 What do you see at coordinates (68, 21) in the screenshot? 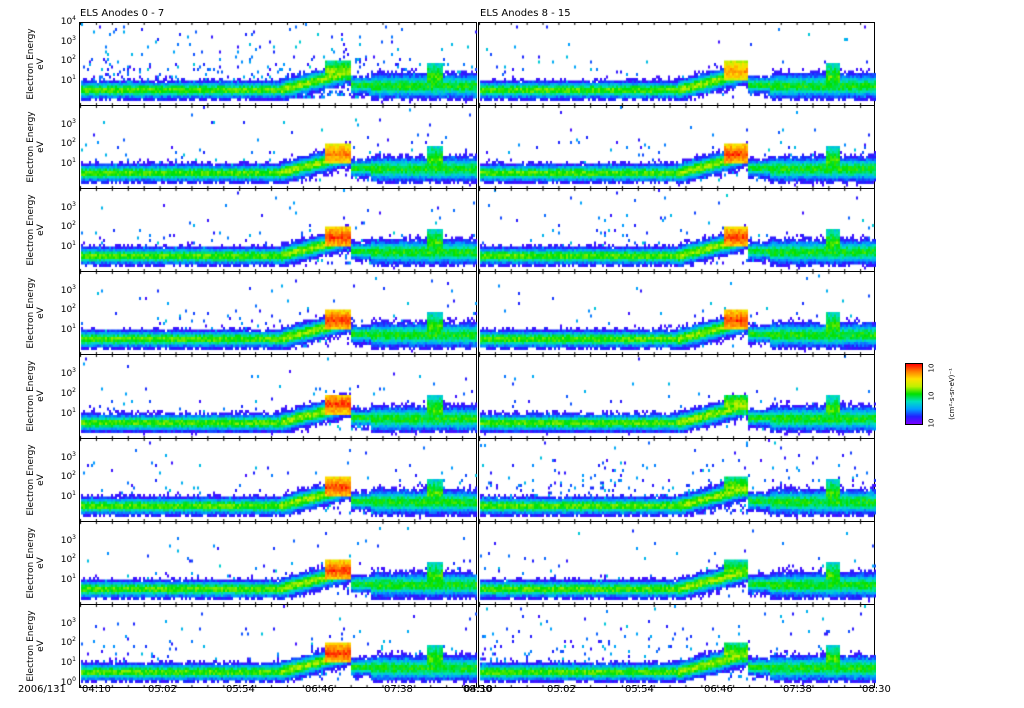
I see `y-tick-label: 104` at bounding box center [68, 21].